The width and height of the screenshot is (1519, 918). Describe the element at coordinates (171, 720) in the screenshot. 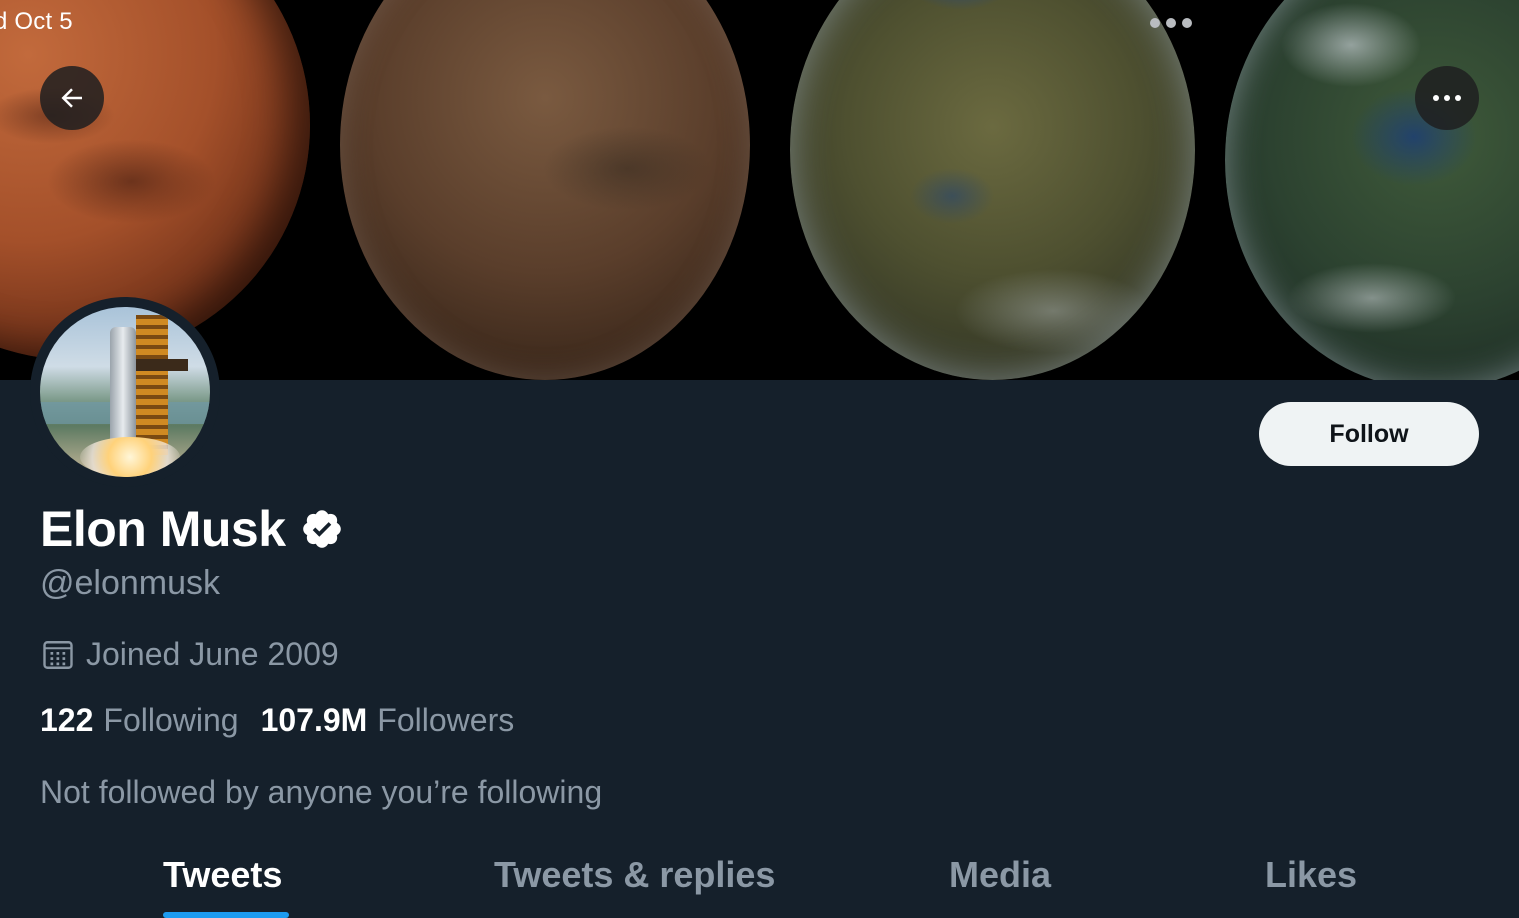

I see `following-label: Following` at that location.